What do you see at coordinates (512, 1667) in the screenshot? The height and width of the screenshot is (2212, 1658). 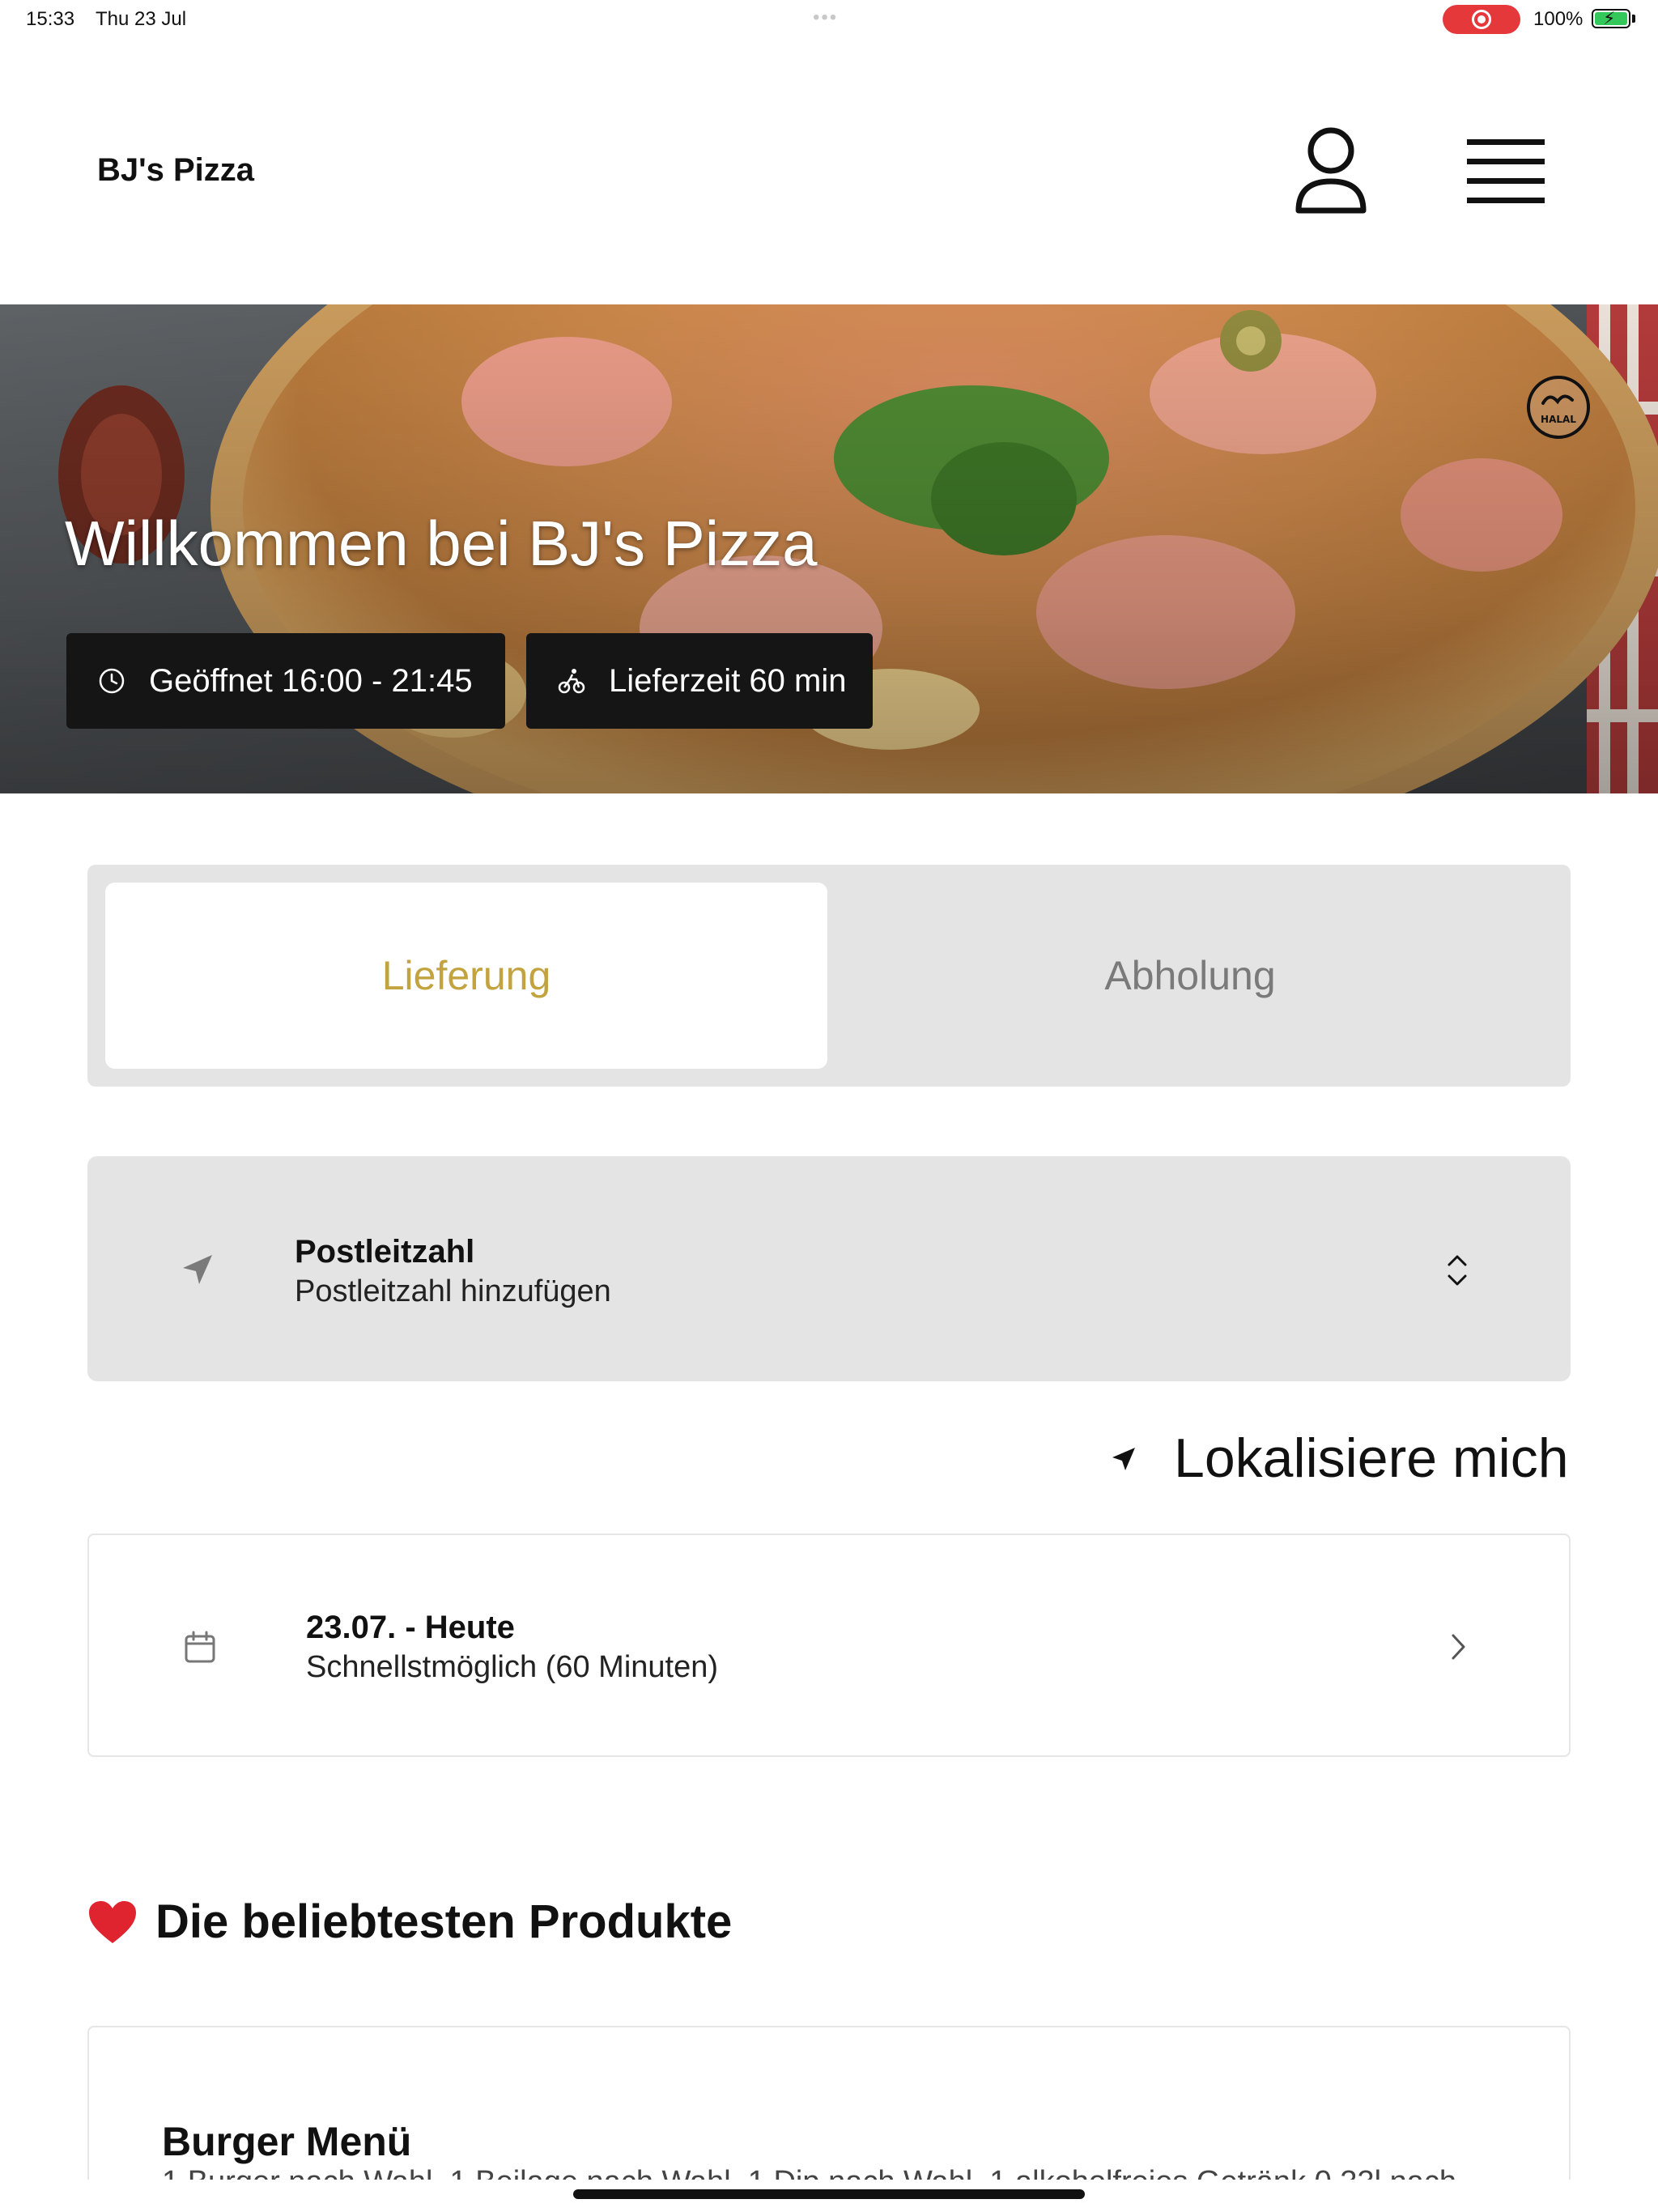 I see `delivery-slot-detail: Schnellstmöglich (60 Minuten)` at bounding box center [512, 1667].